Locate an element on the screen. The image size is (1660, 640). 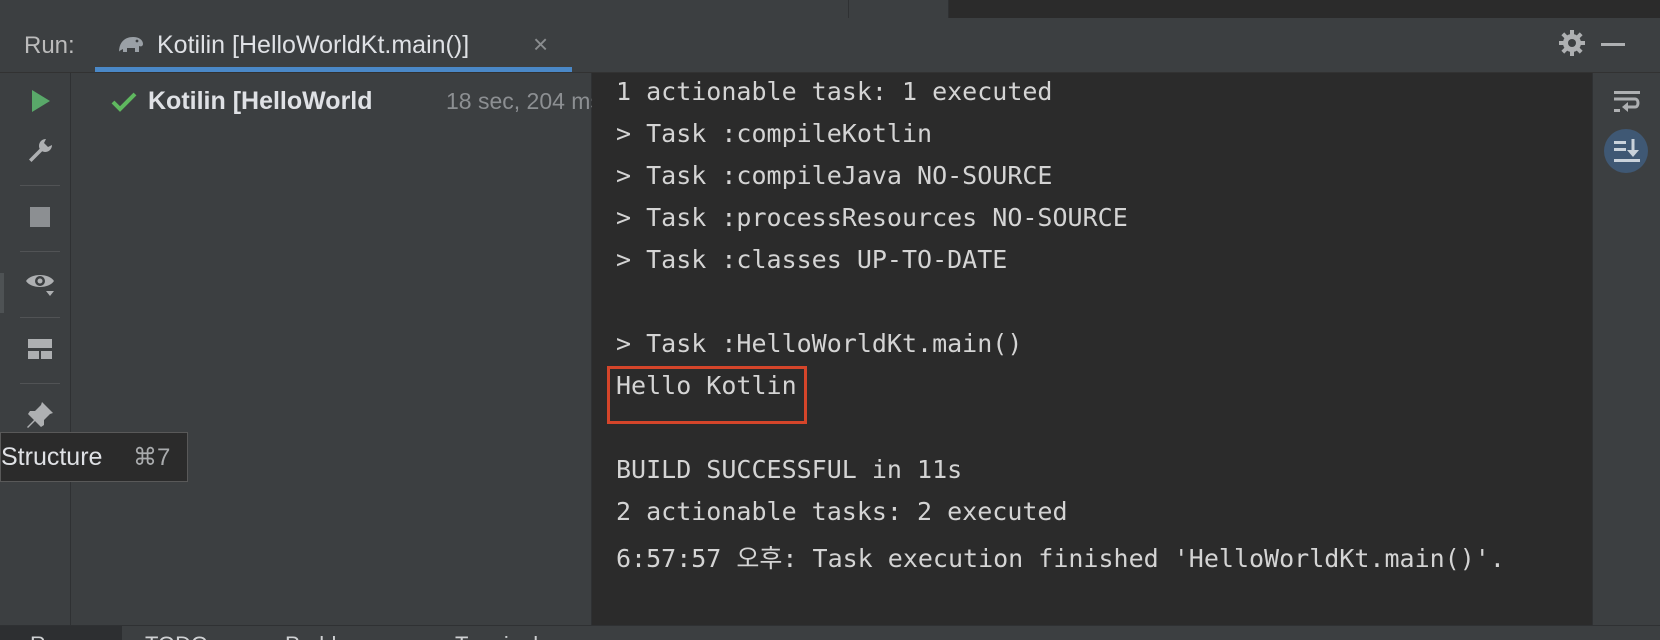
right-toolbar is located at coordinates (1626, 349).